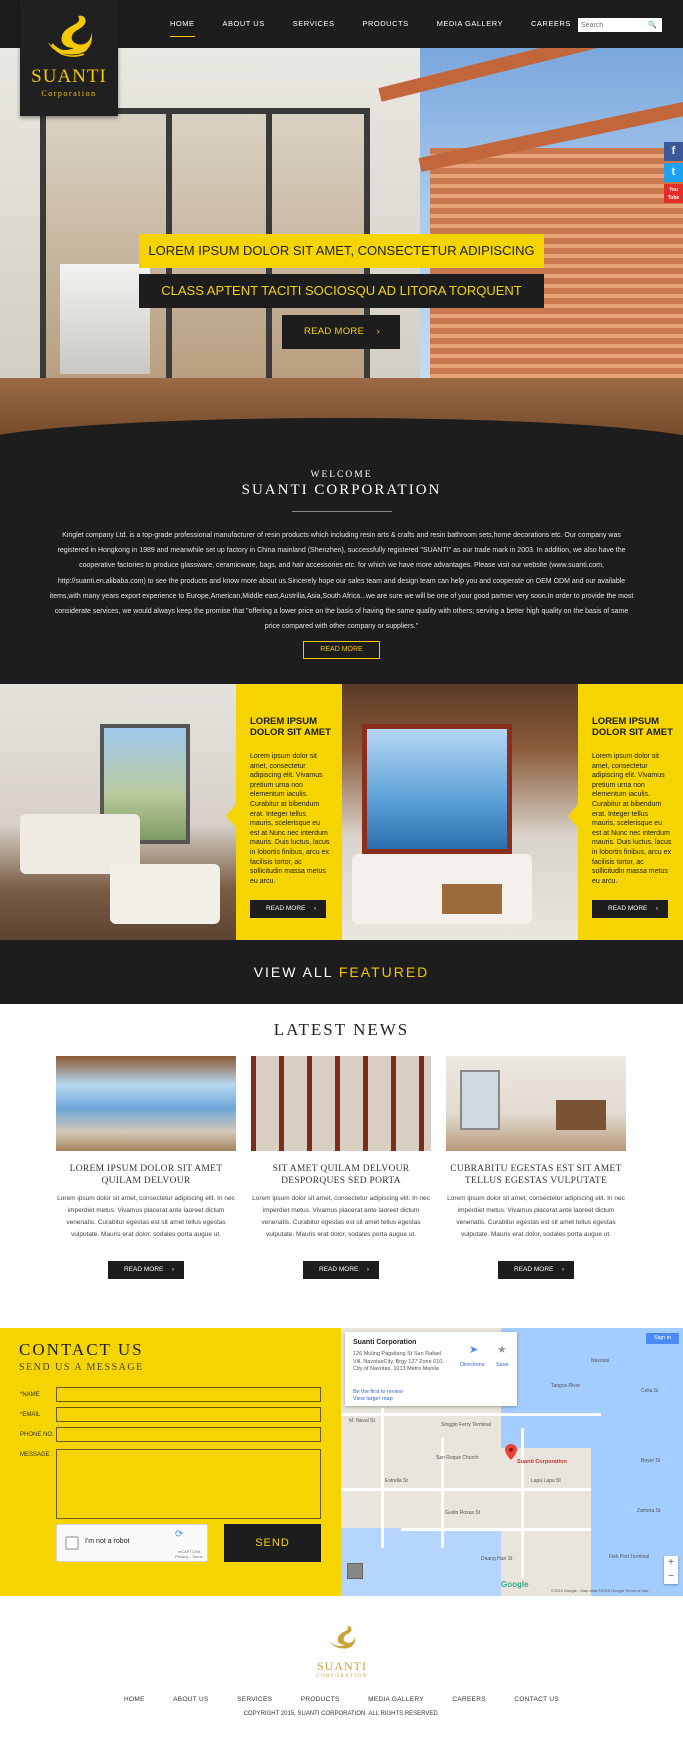 This screenshot has width=683, height=1756. I want to click on nav-services: SERVICES, so click(314, 27).